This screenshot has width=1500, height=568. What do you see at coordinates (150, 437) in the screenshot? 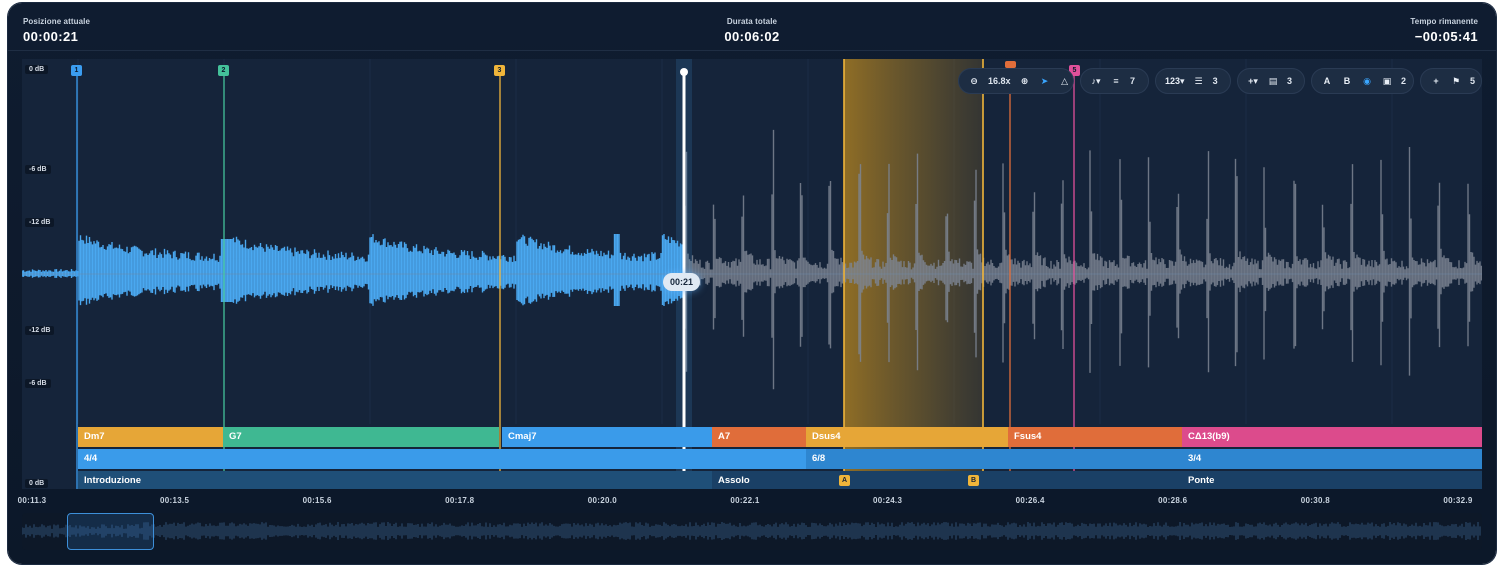
I see `chord-dm7: Dm7` at bounding box center [150, 437].